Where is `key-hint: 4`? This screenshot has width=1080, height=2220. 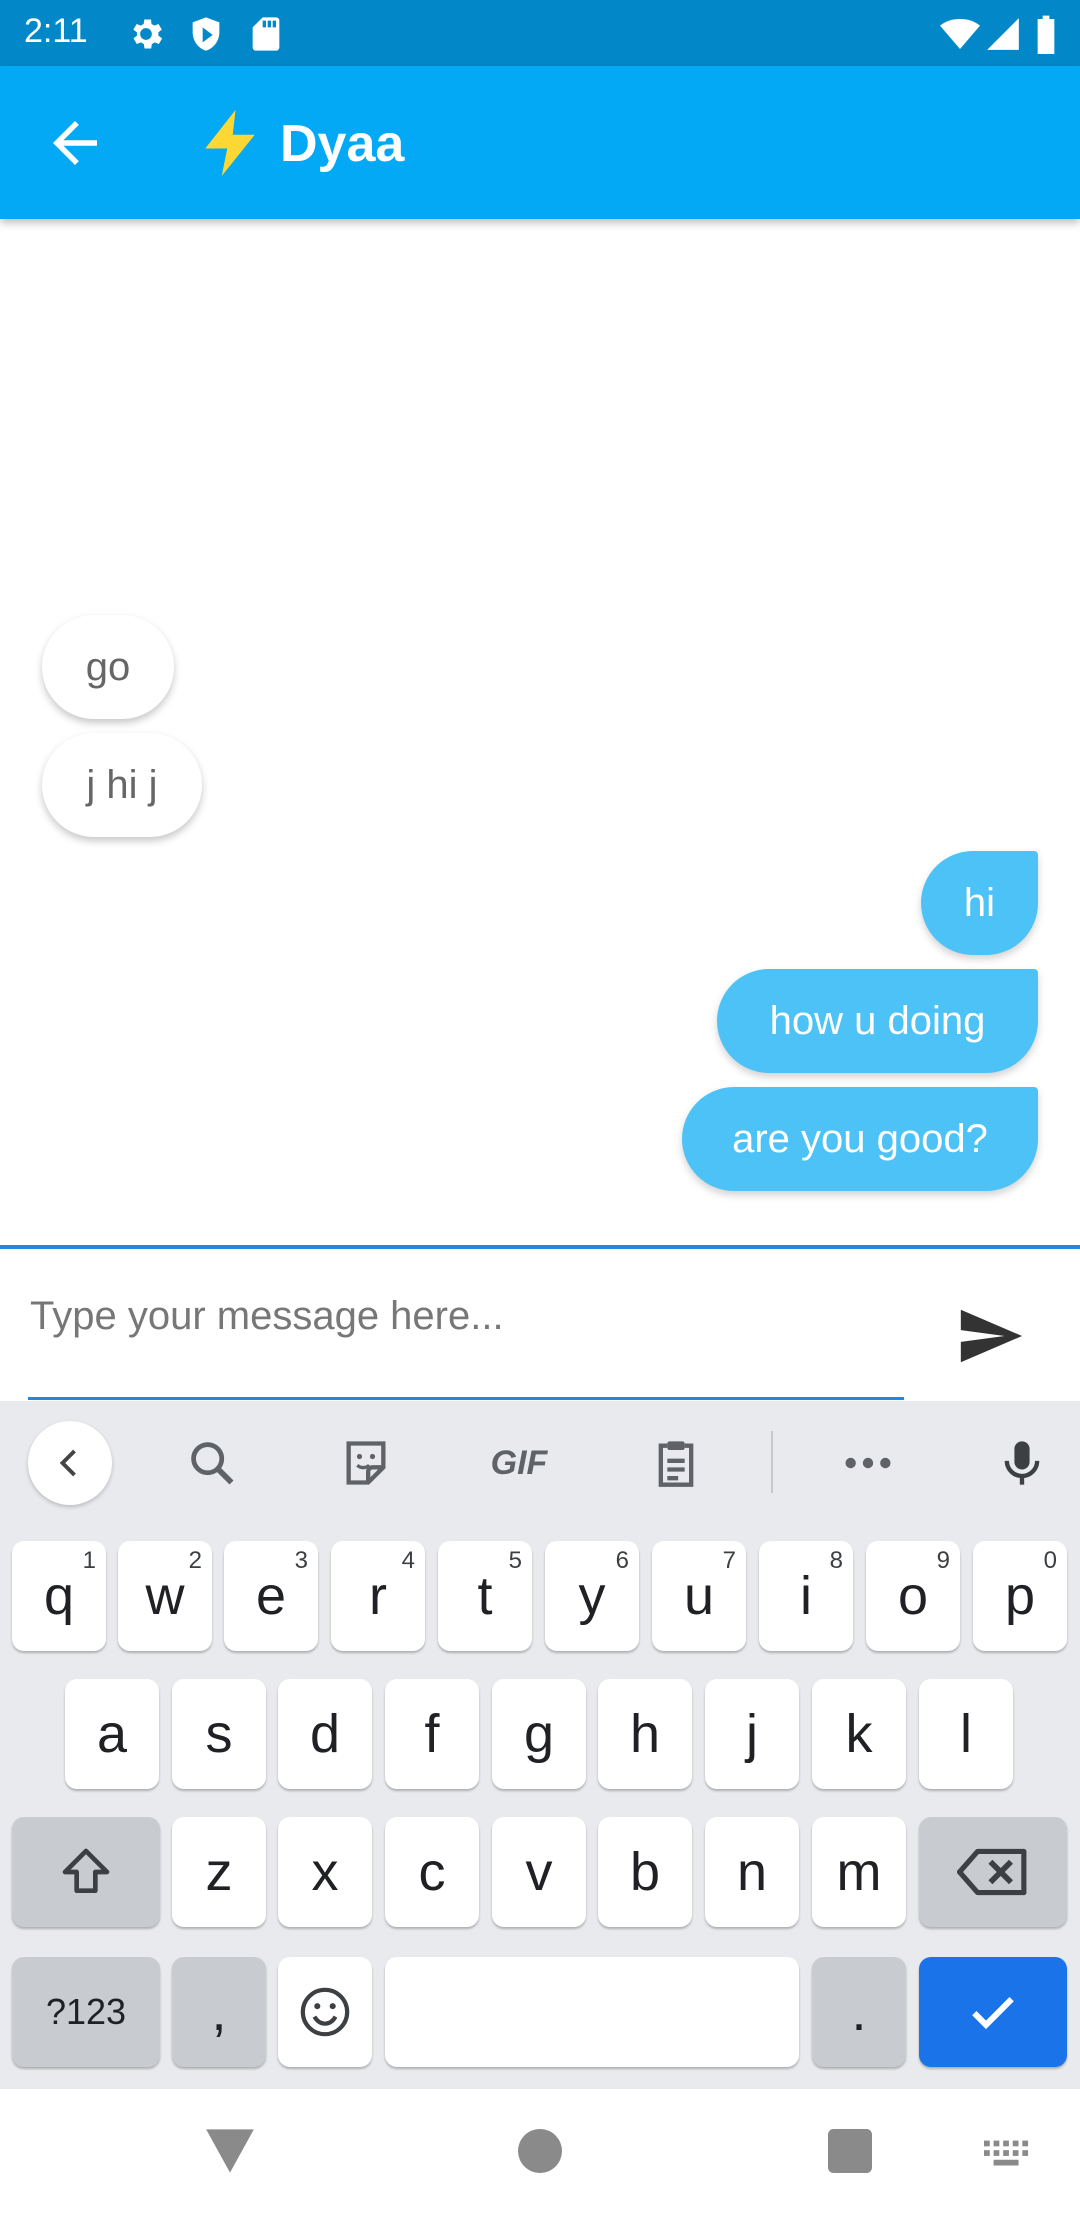 key-hint: 4 is located at coordinates (408, 1560).